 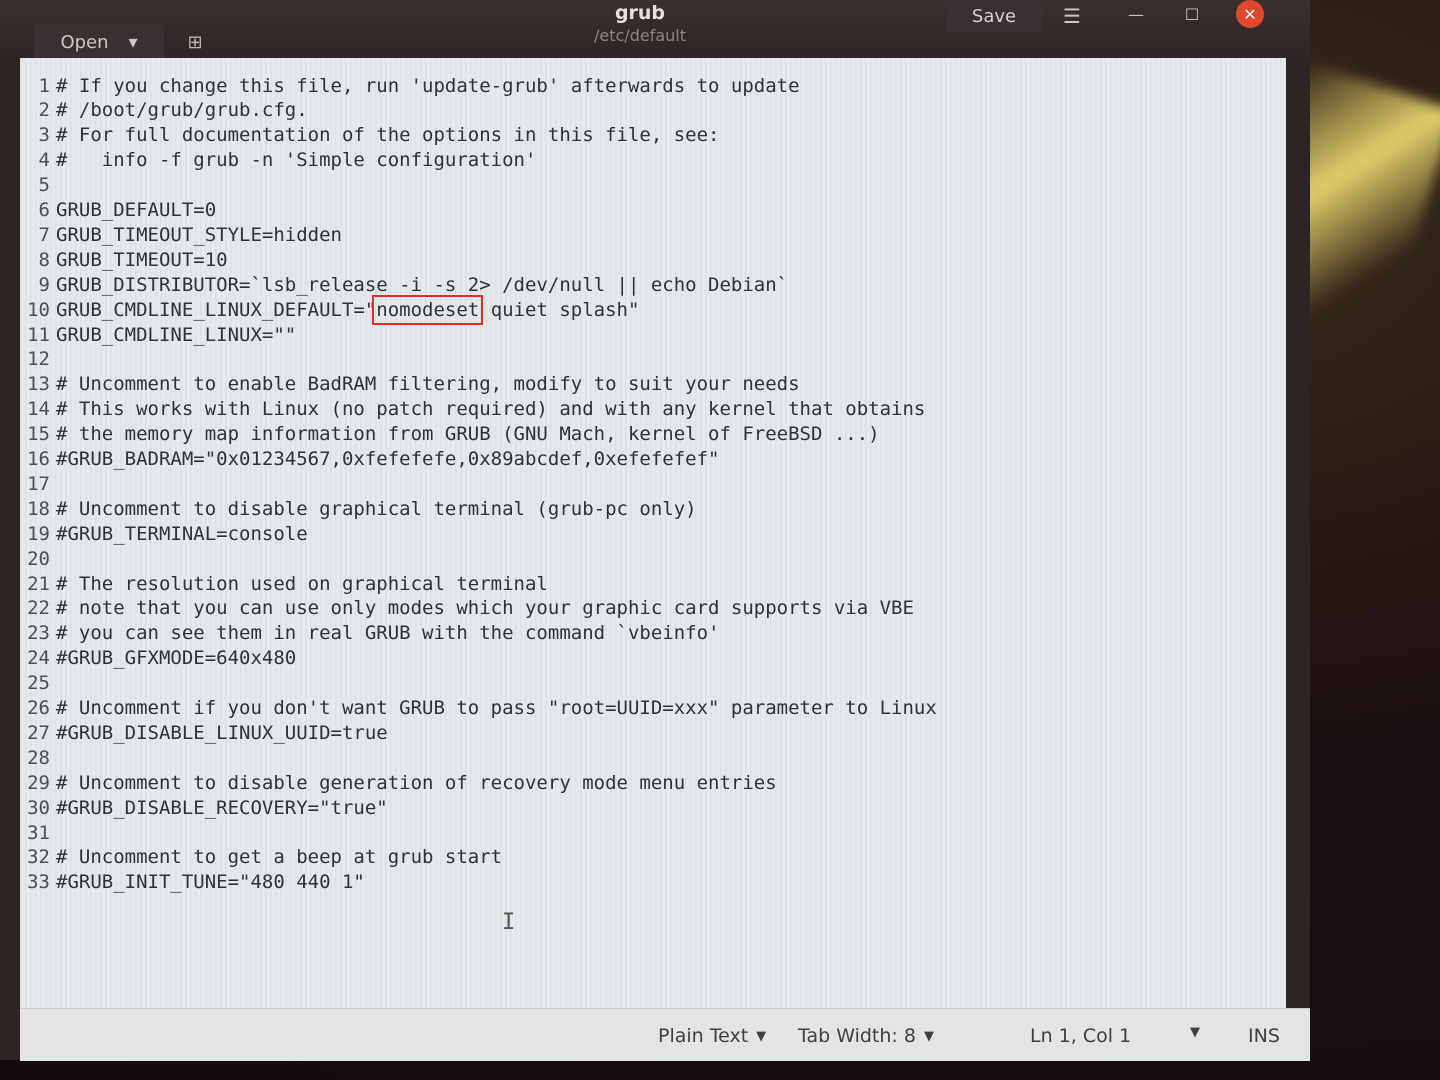 I want to click on code-text: # info -f grub -n 'Simple configuration', so click(x=296, y=160).